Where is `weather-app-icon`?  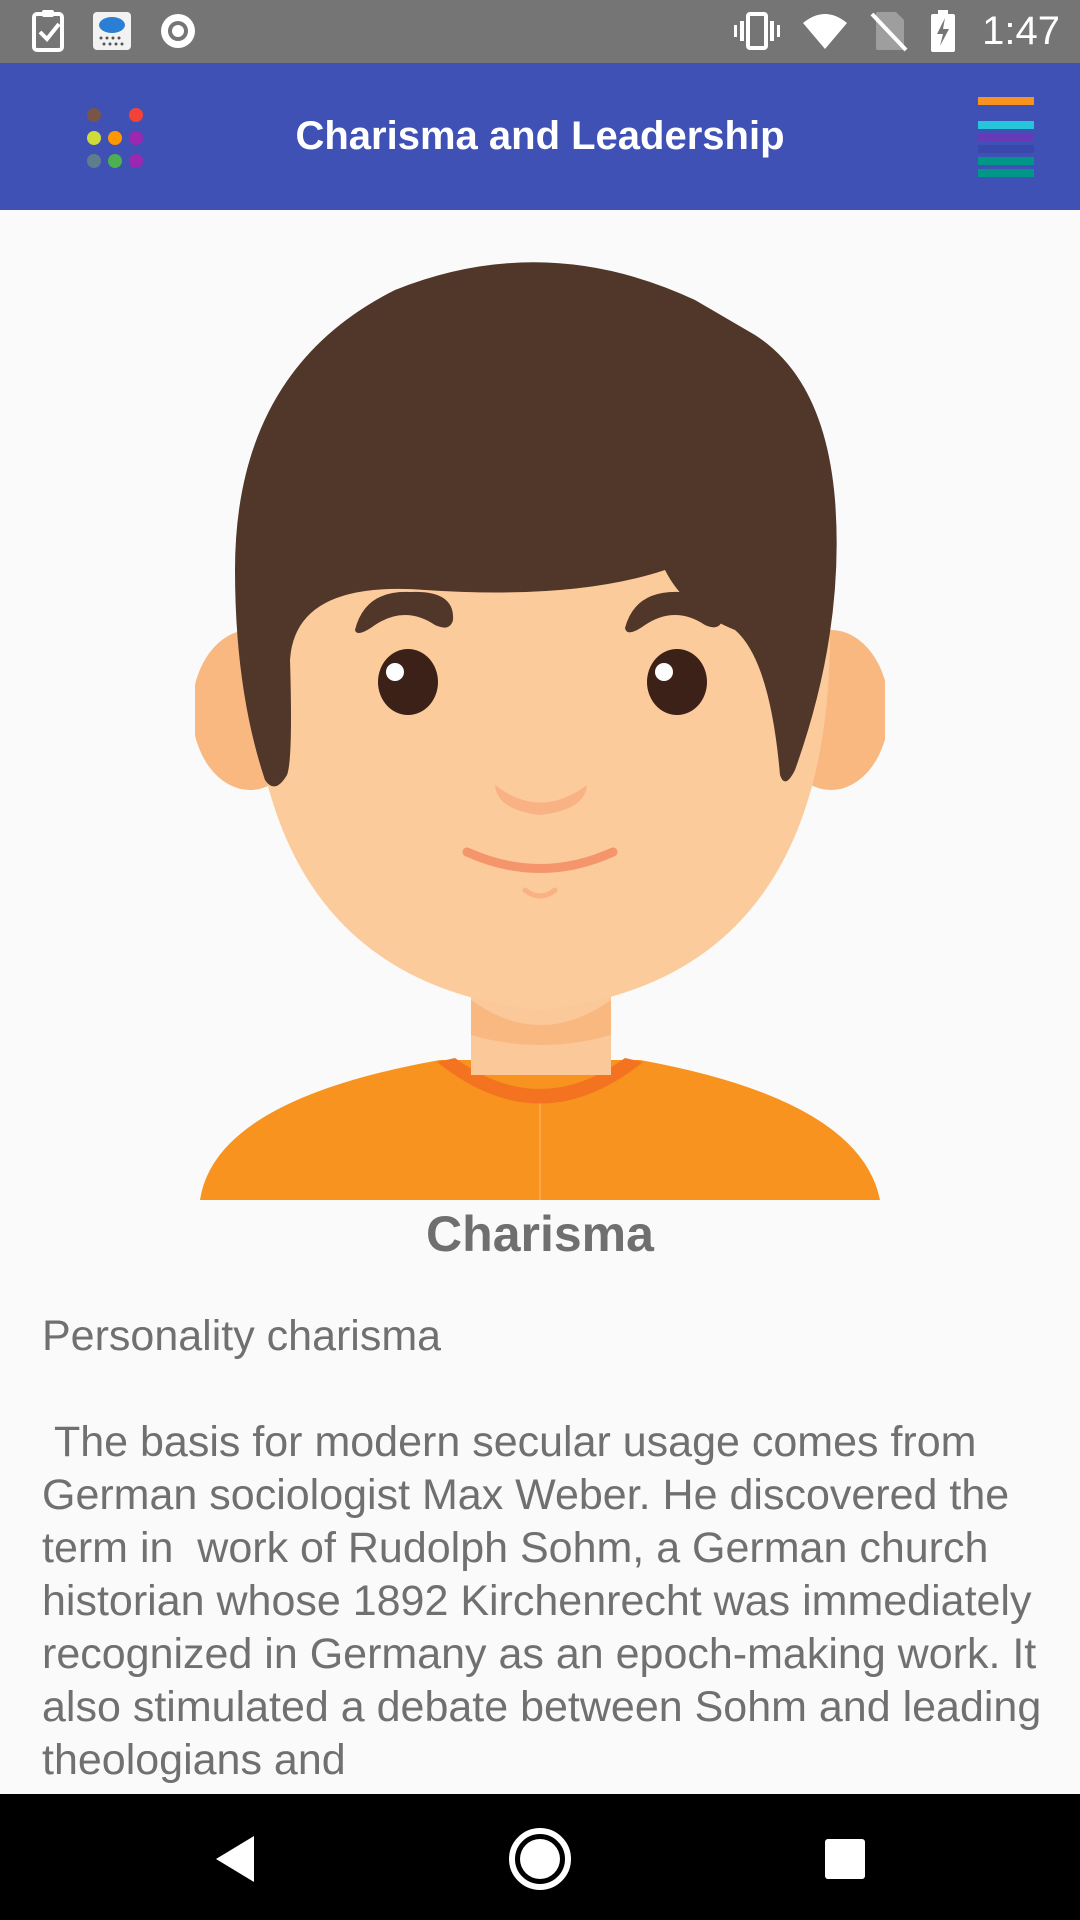
weather-app-icon is located at coordinates (112, 31).